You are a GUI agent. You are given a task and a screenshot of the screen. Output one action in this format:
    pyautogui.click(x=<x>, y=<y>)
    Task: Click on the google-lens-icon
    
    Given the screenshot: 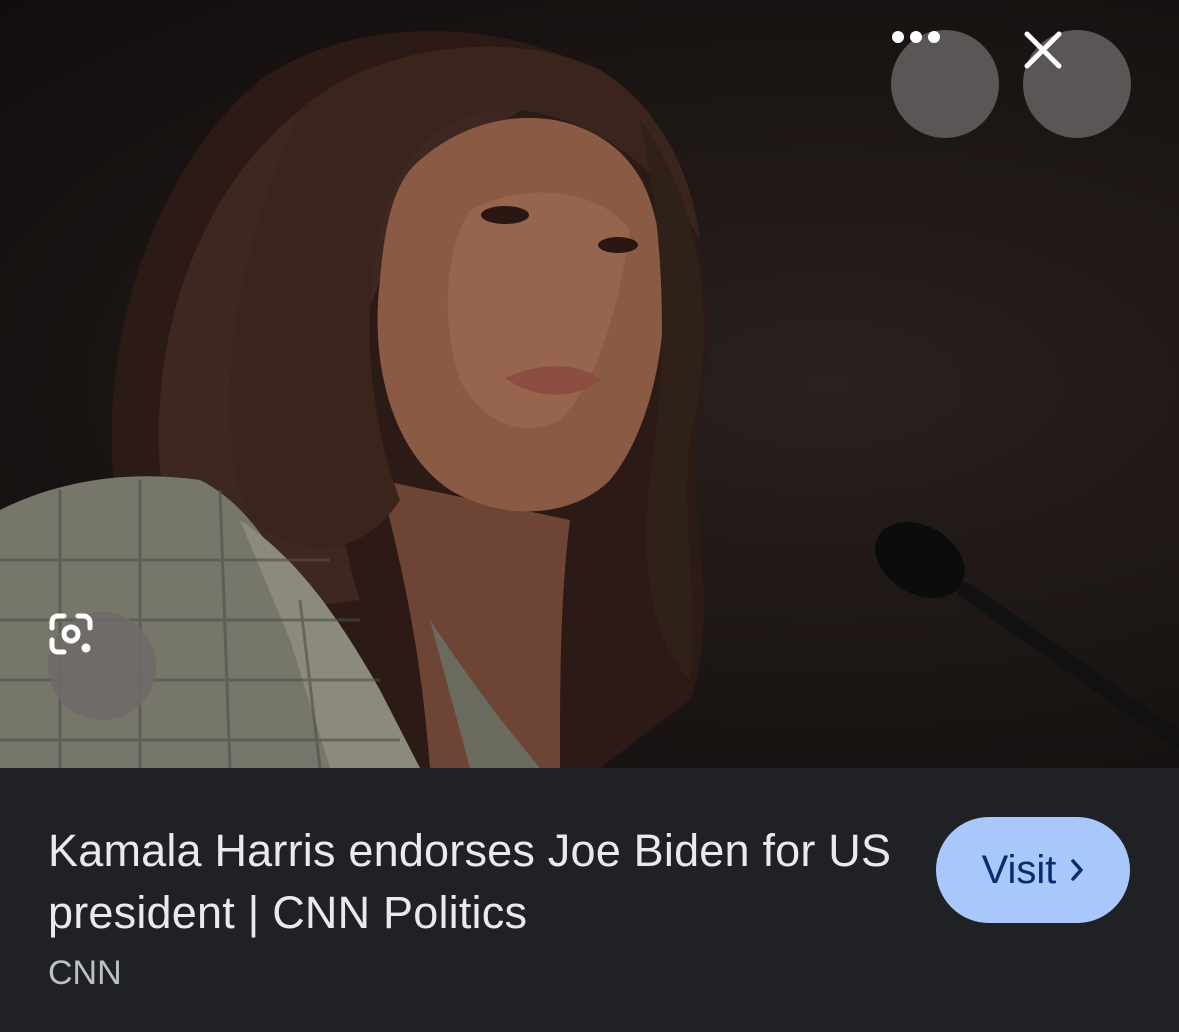 What is the action you would take?
    pyautogui.click(x=71, y=634)
    